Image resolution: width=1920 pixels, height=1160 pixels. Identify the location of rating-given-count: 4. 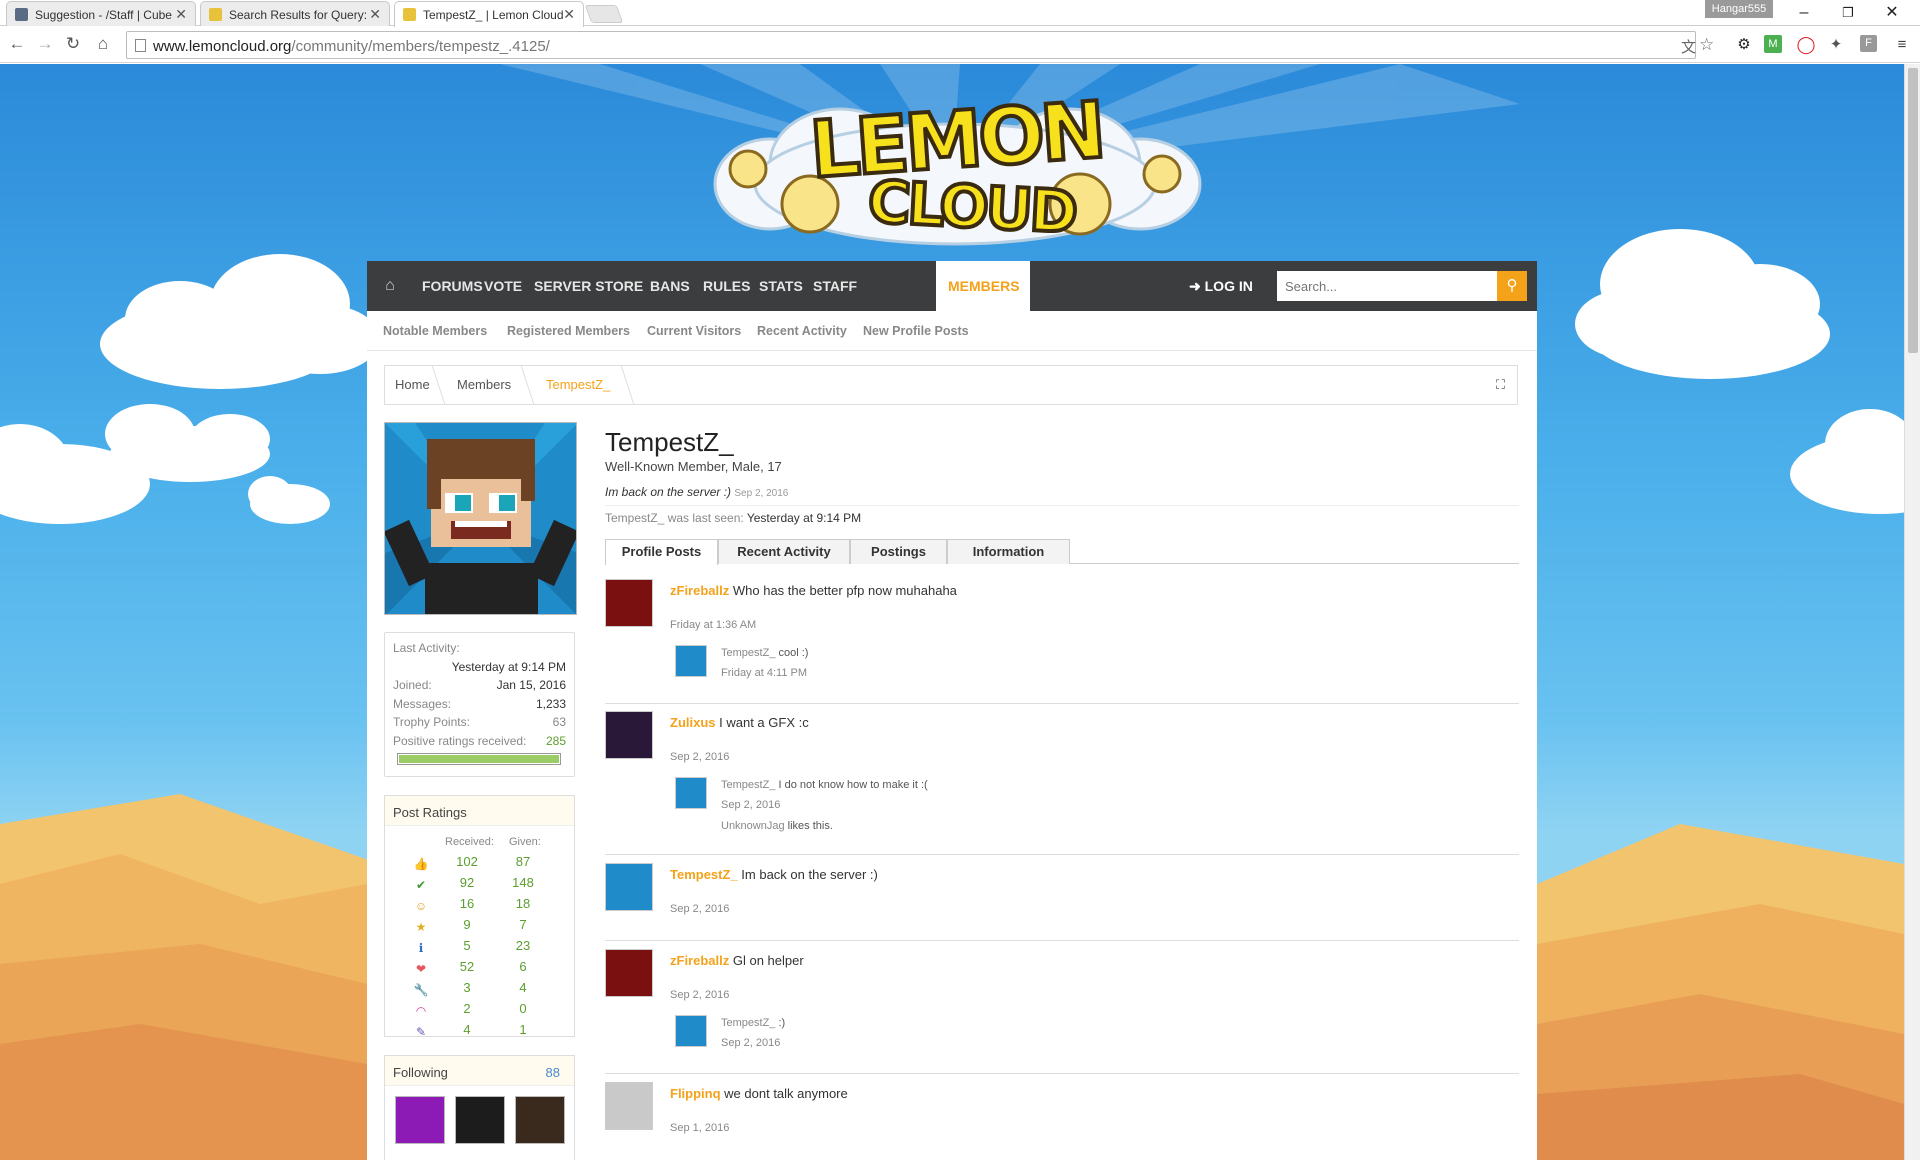
(523, 987).